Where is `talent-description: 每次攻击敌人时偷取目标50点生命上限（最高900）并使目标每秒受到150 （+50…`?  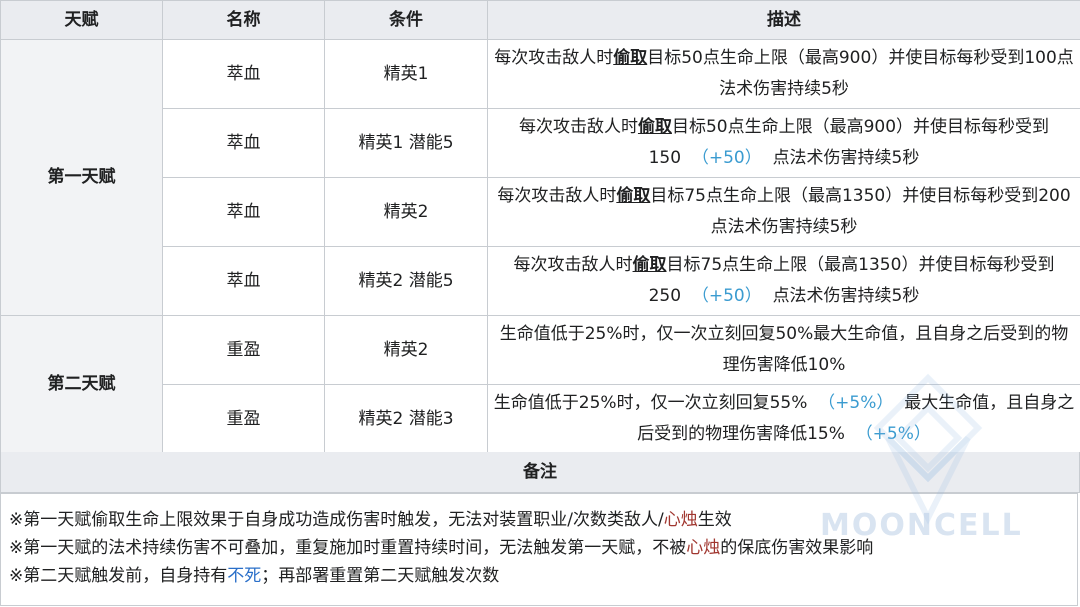
talent-description: 每次攻击敌人时偷取目标50点生命上限（最高900）并使目标每秒受到150 （+50… is located at coordinates (783, 143).